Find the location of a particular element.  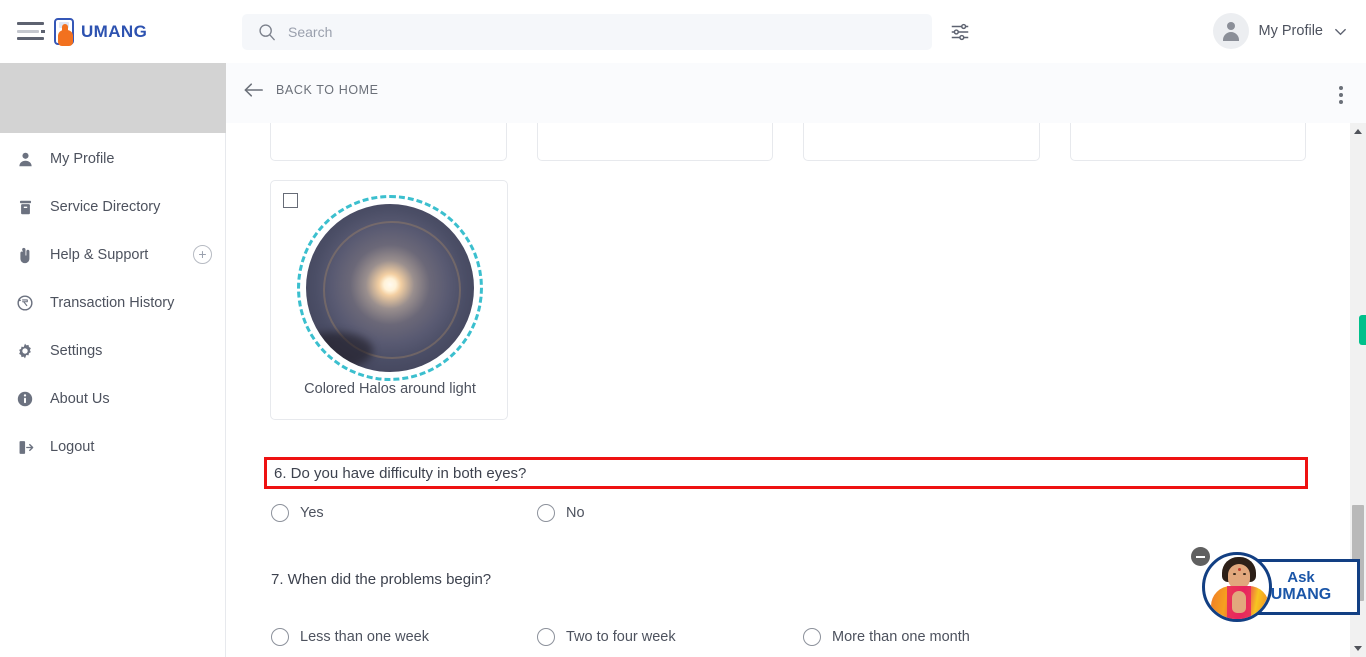

sidebar-item-my-profile: My Profile is located at coordinates (113, 159).